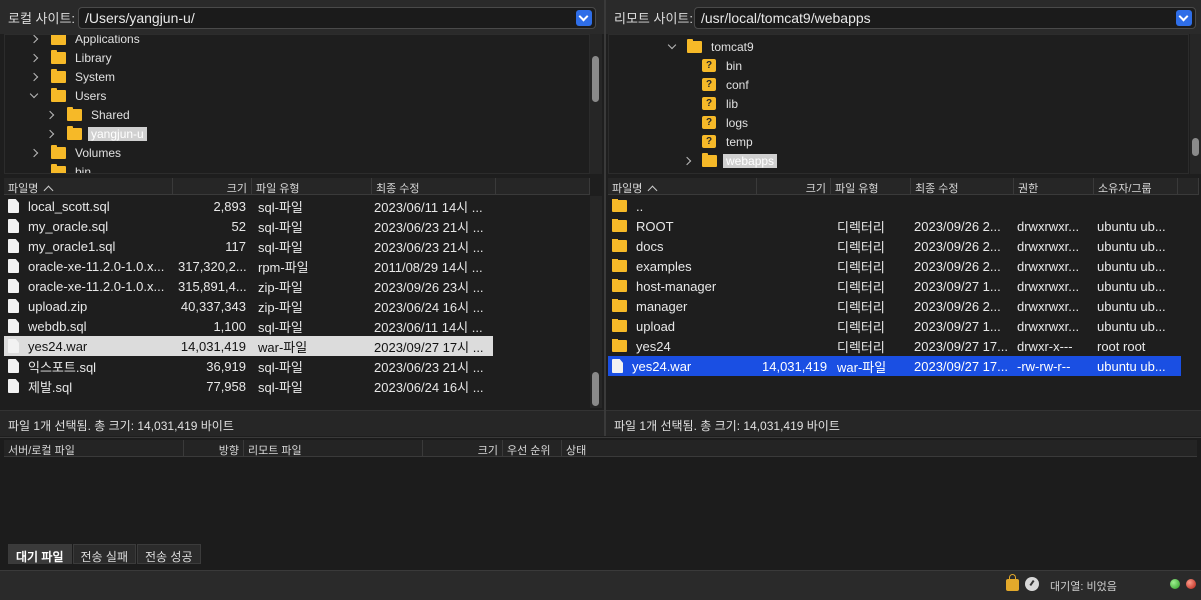 This screenshot has width=1201, height=600. I want to click on local-col-type: 파일 유형, so click(312, 186).